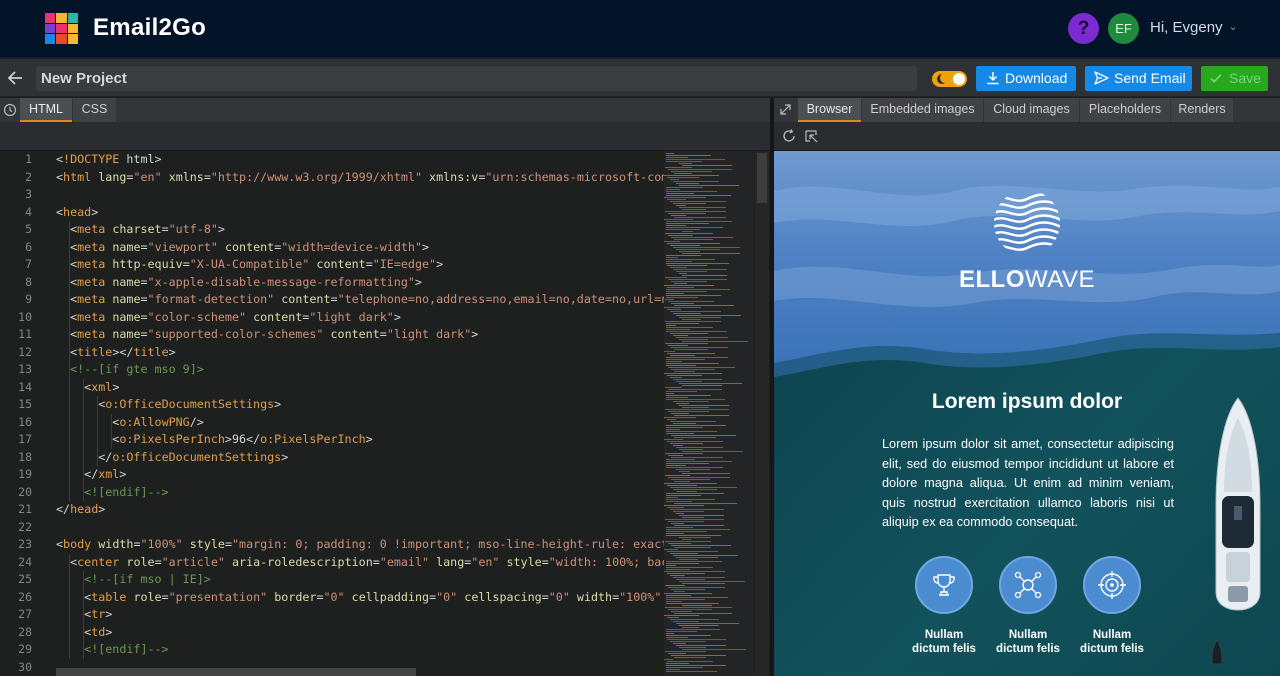 Image resolution: width=1280 pixels, height=676 pixels. I want to click on code-line: <title></title>, so click(360, 352).